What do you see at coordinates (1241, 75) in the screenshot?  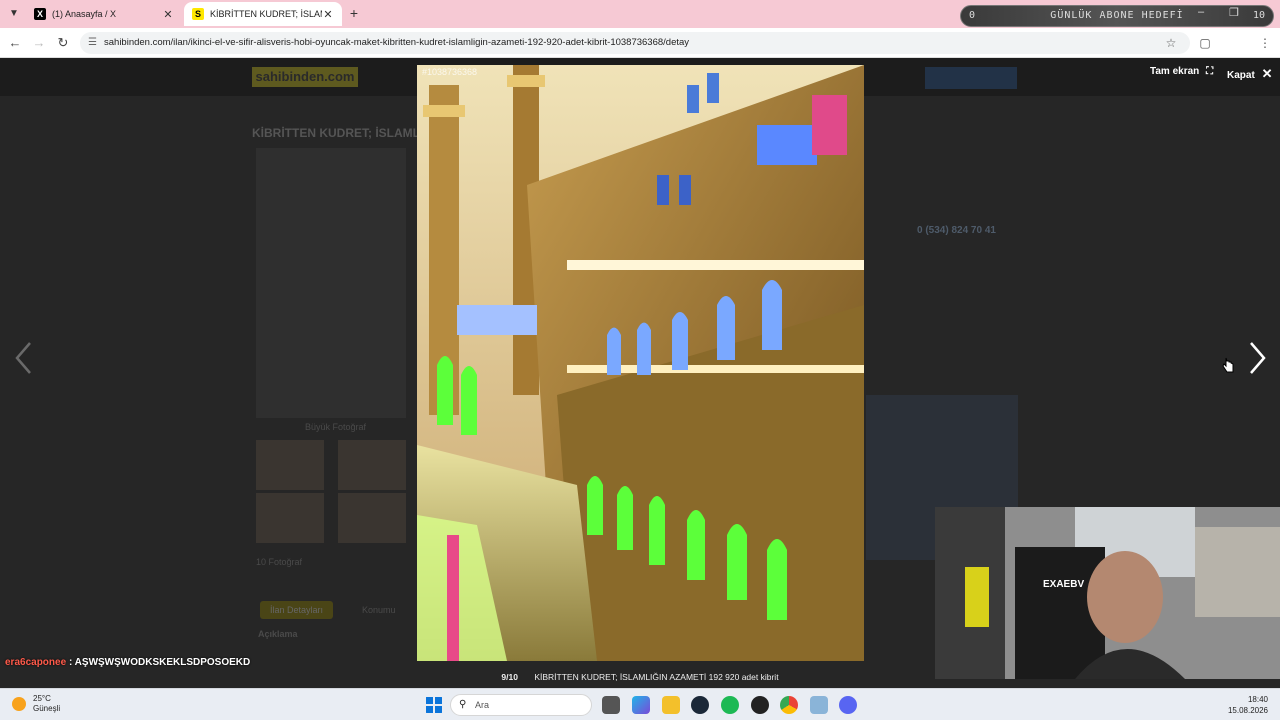 I see `close-label: Kapat` at bounding box center [1241, 75].